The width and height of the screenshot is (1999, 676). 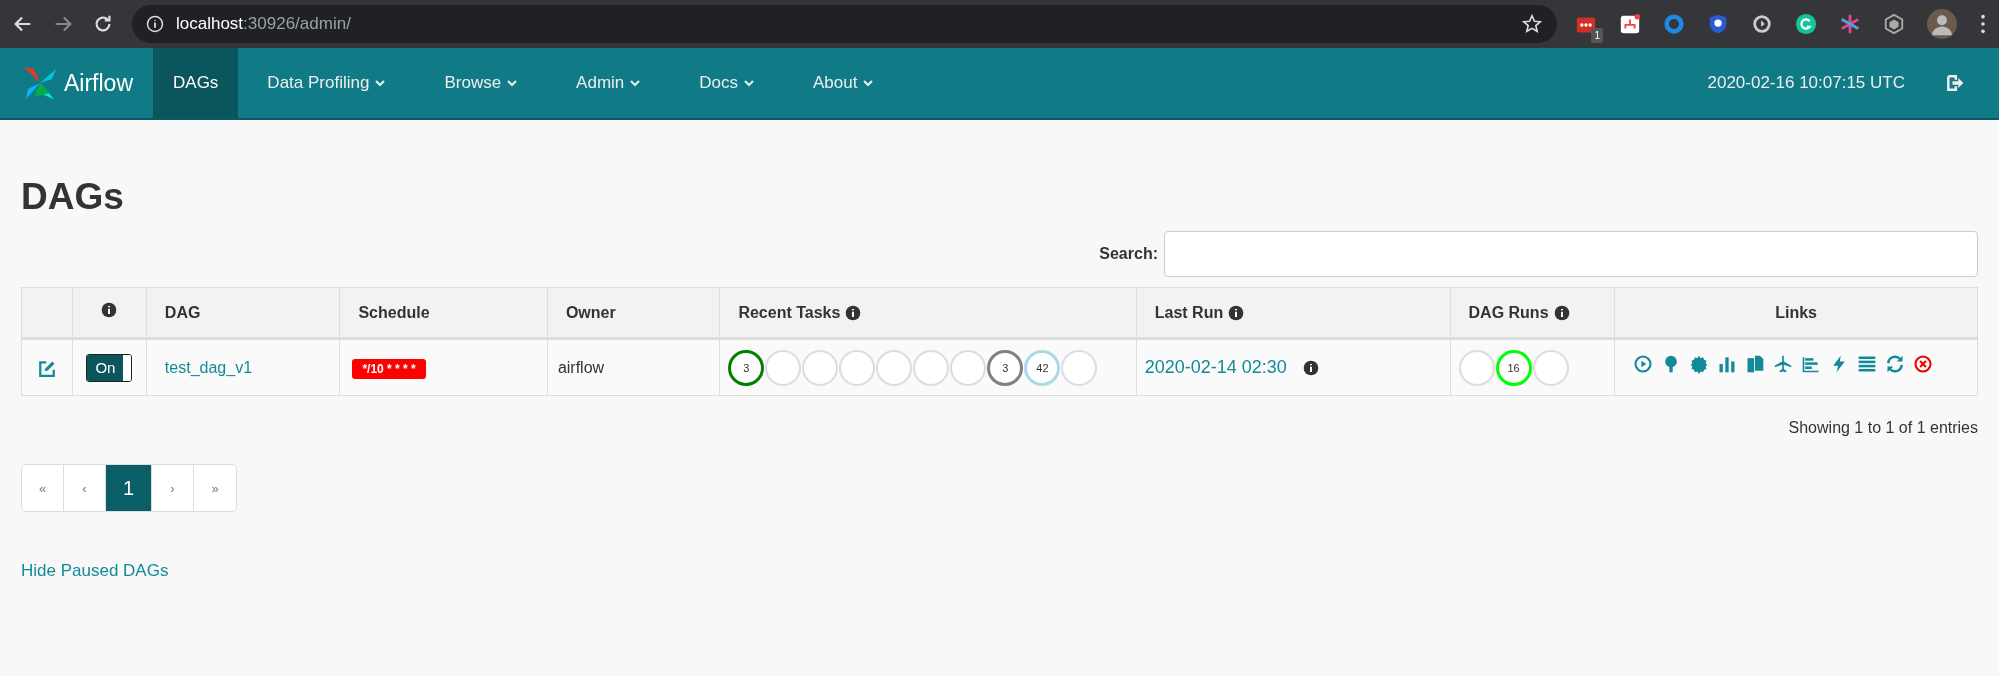 I want to click on edit-icon, so click(x=46, y=368).